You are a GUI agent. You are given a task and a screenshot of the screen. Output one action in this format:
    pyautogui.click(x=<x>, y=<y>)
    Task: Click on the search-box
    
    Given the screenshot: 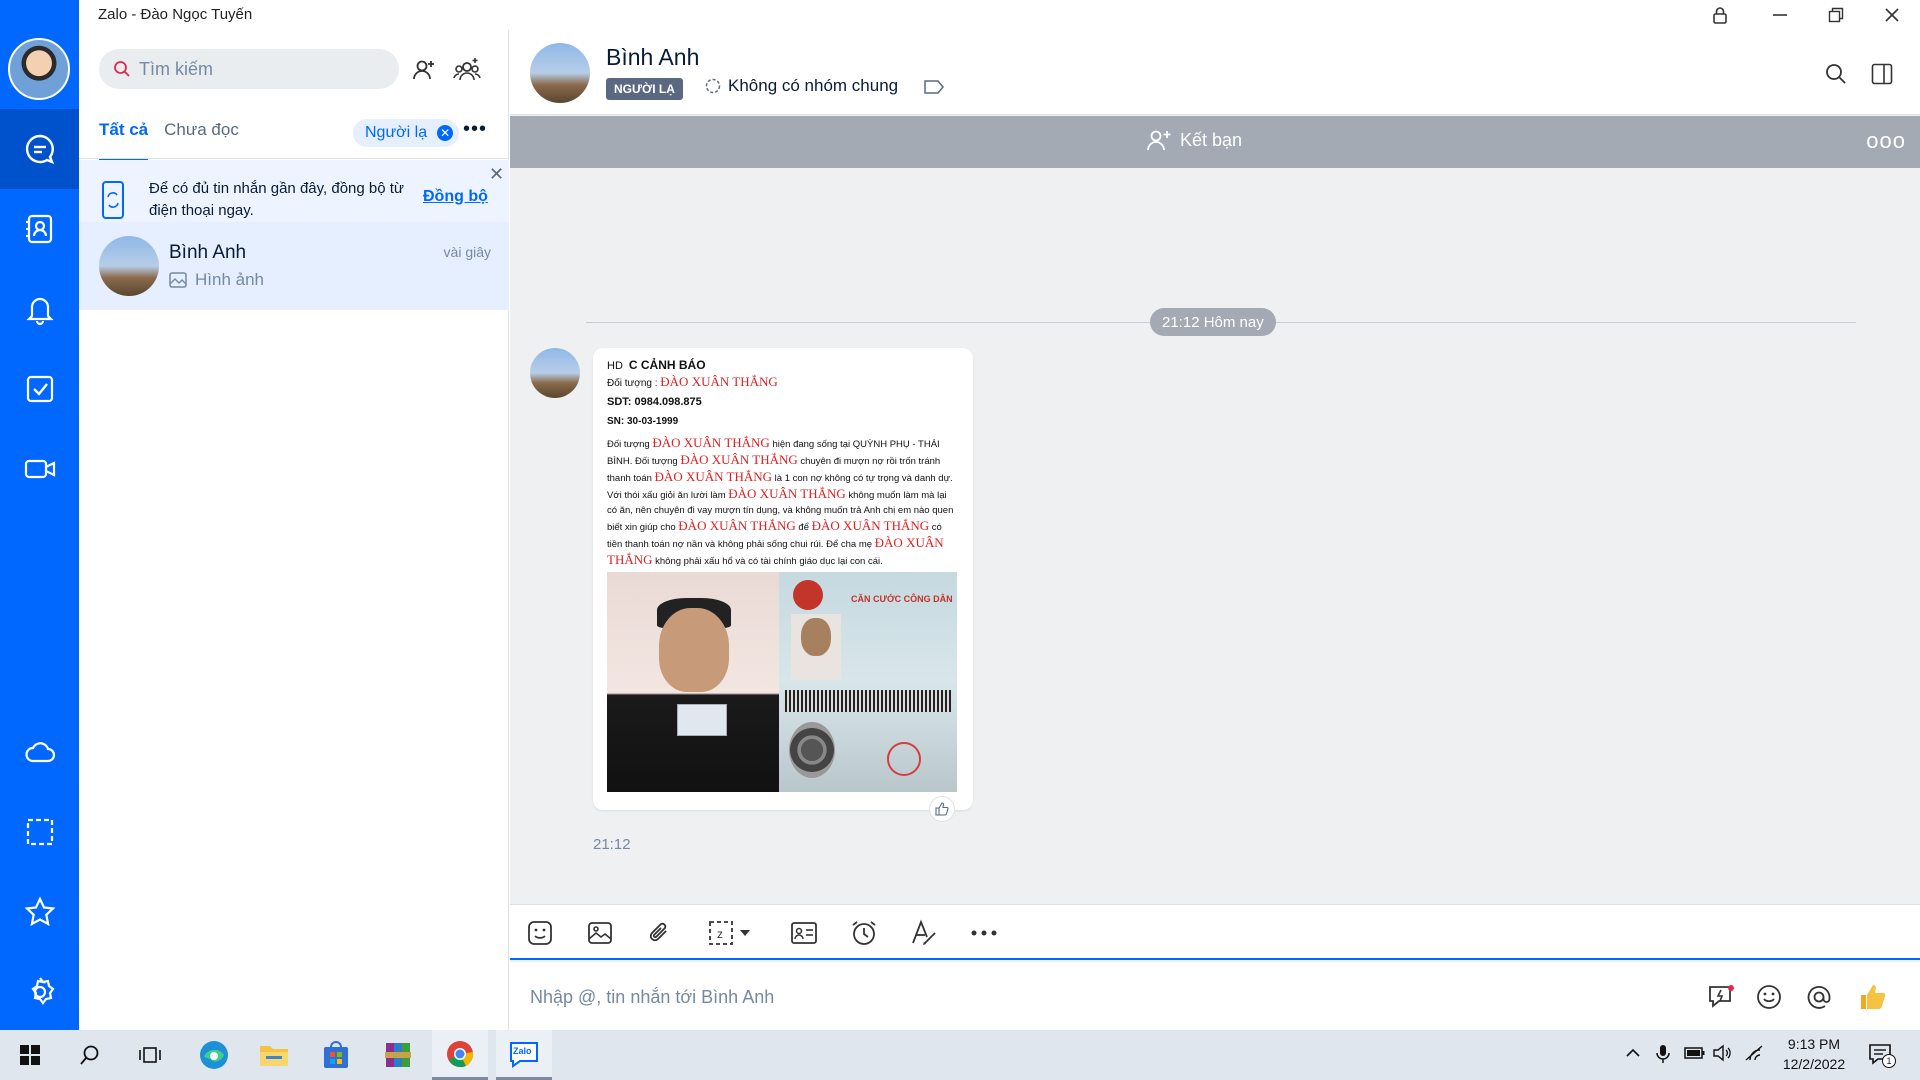 What is the action you would take?
    pyautogui.click(x=249, y=69)
    